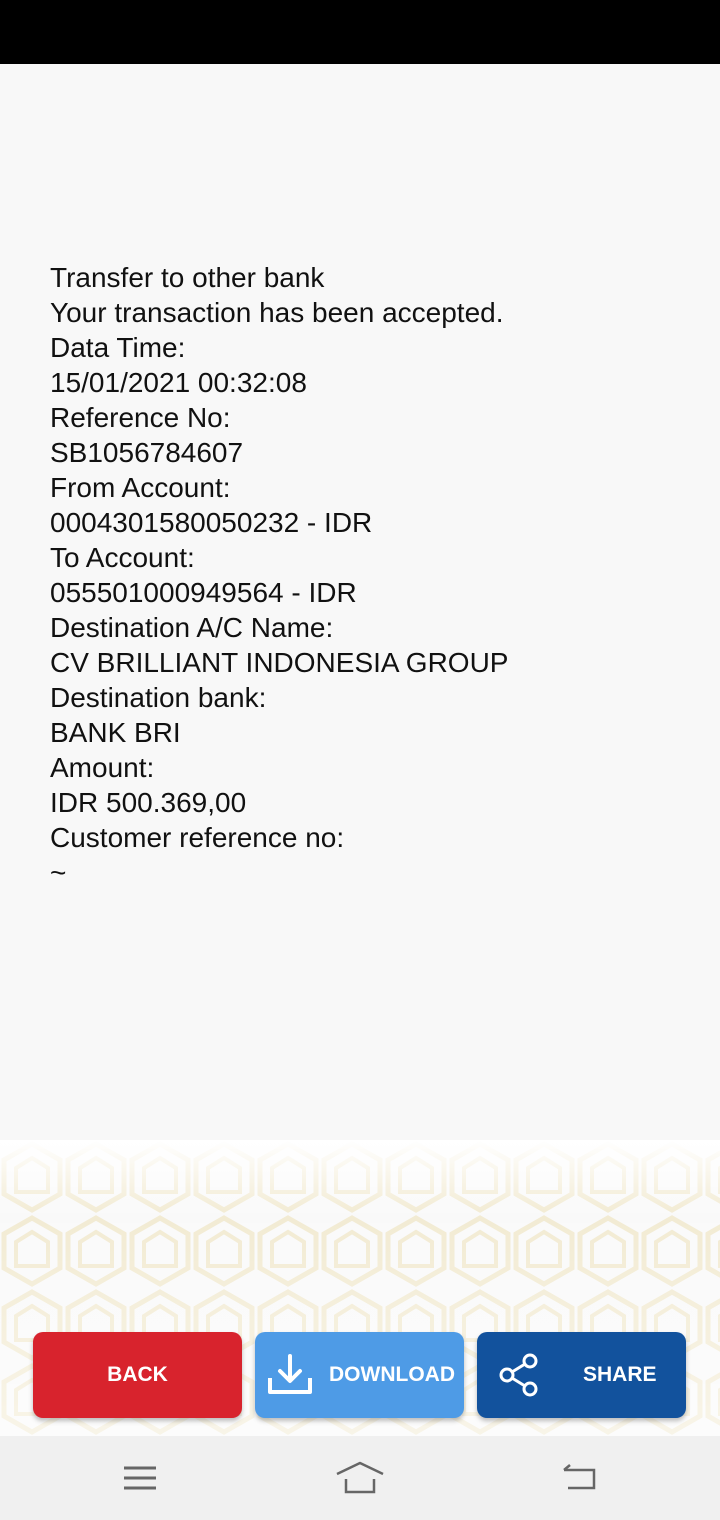  I want to click on destination-bank-label: Destination bank:, so click(158, 697).